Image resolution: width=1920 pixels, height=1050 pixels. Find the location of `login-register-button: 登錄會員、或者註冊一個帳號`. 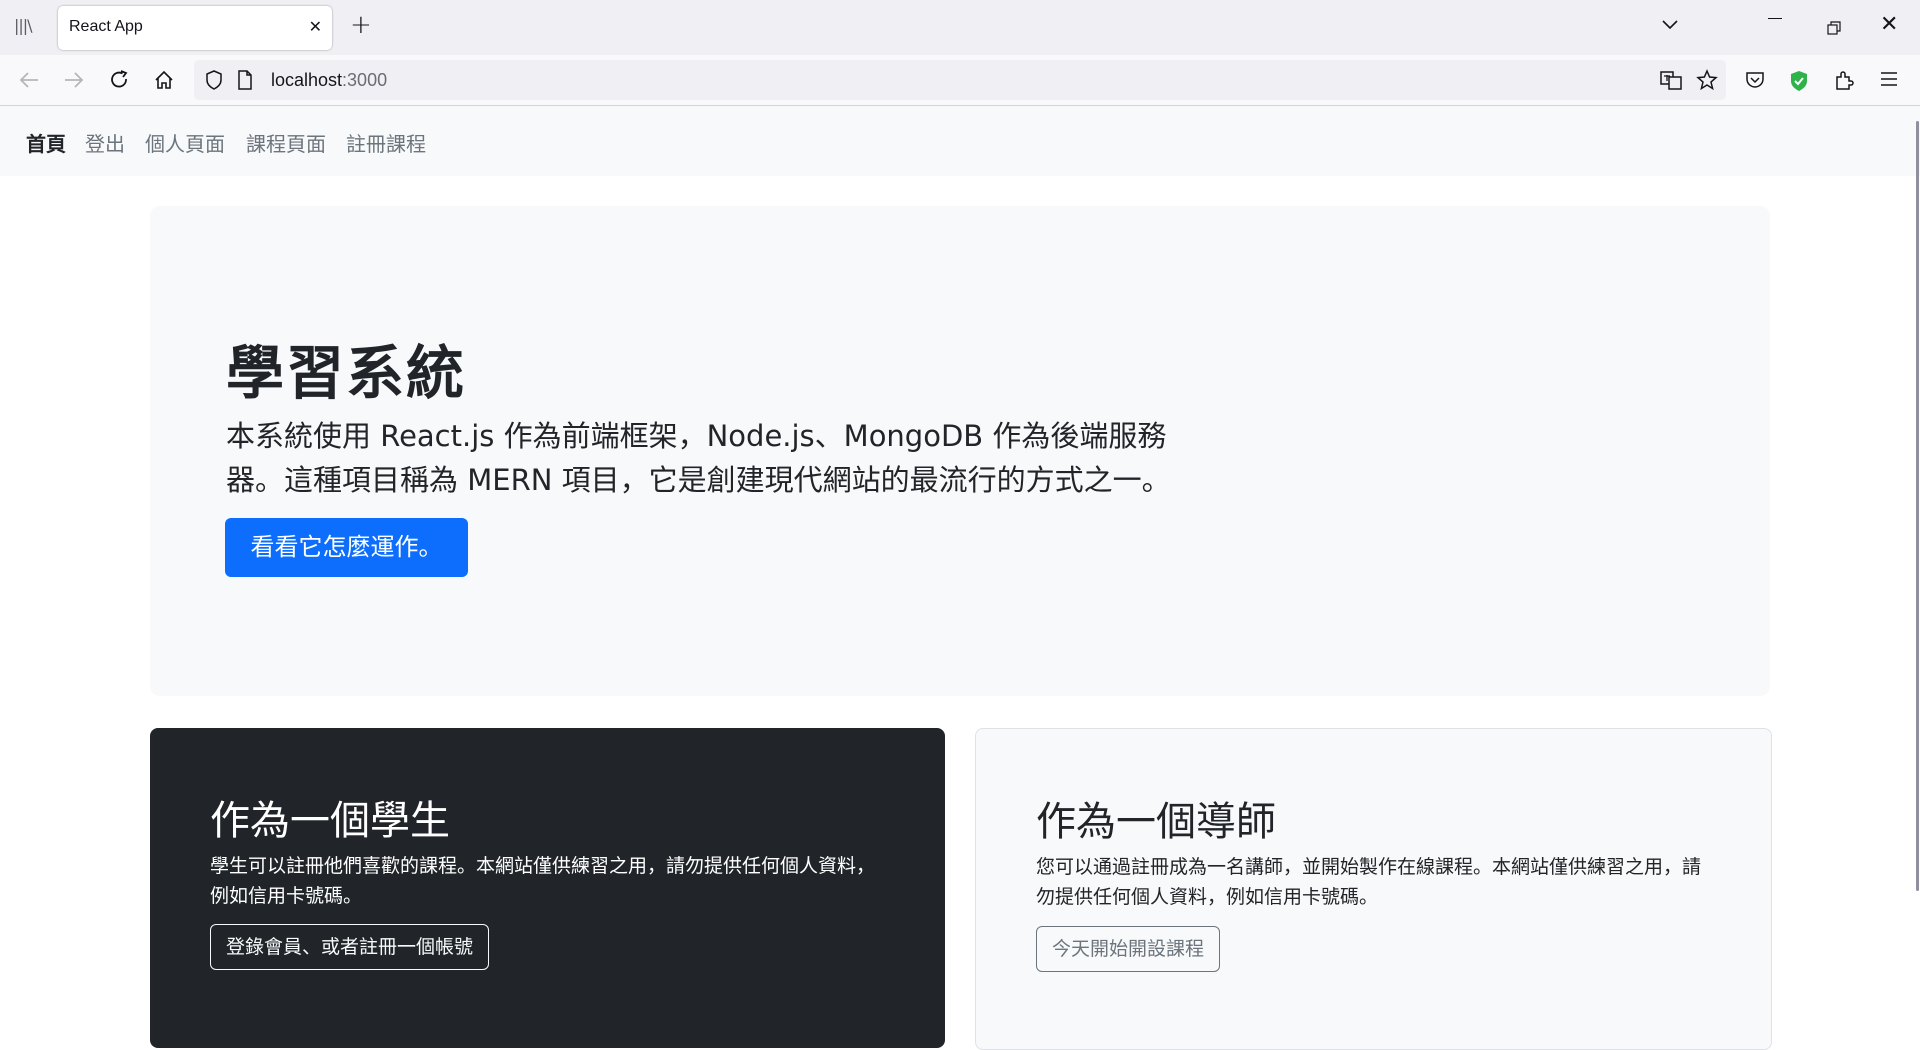

login-register-button: 登錄會員、或者註冊一個帳號 is located at coordinates (350, 947).